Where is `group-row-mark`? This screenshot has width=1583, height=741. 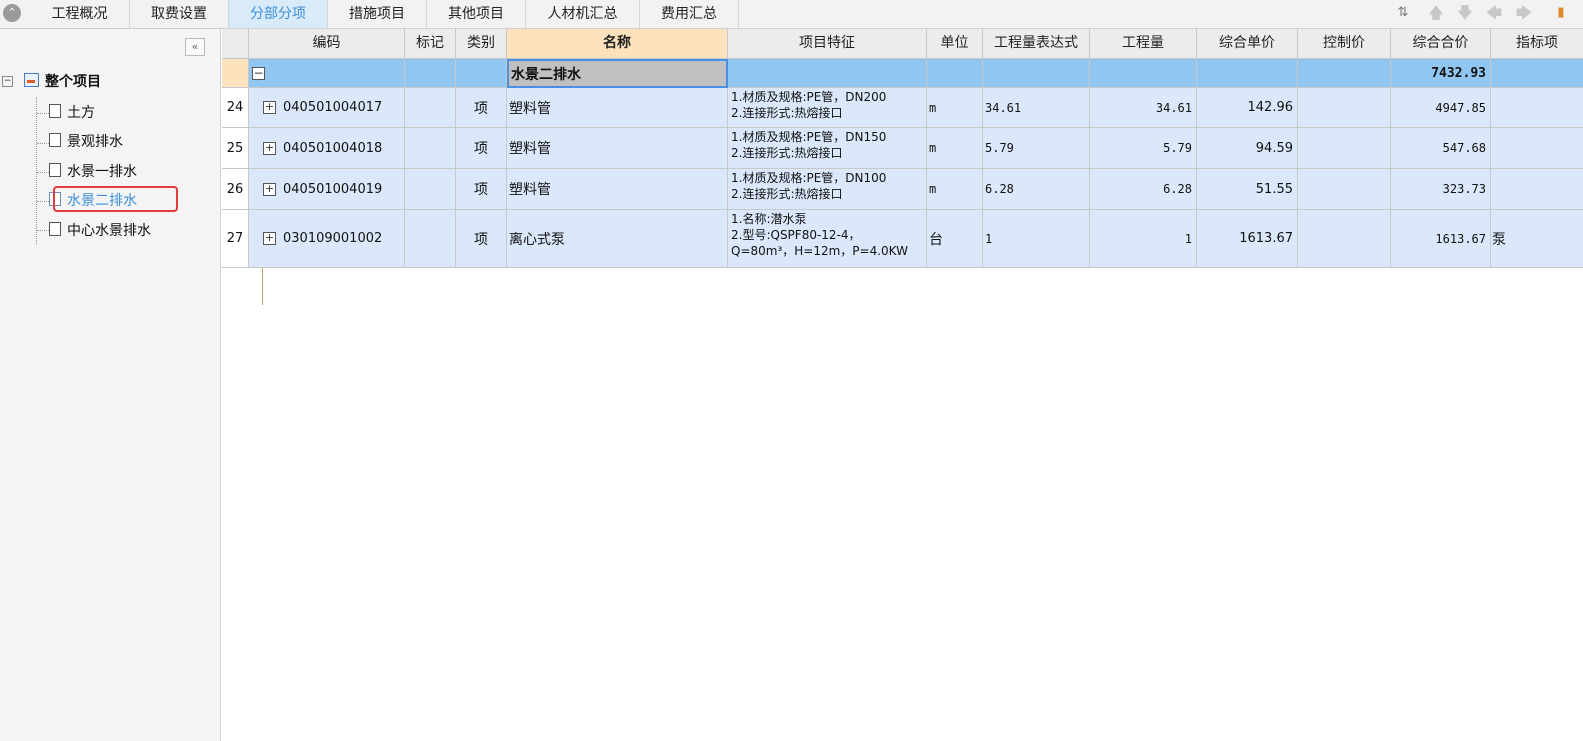
group-row-mark is located at coordinates (430, 73).